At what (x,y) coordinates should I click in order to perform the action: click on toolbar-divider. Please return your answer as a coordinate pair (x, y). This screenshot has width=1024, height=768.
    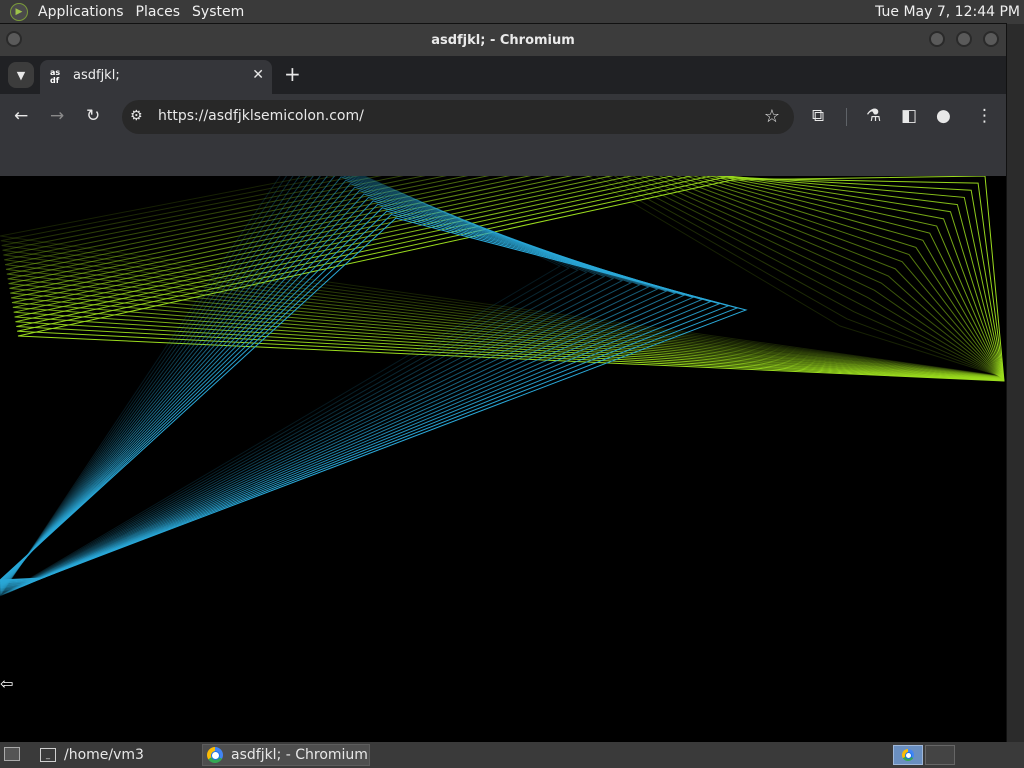
    Looking at the image, I should click on (846, 117).